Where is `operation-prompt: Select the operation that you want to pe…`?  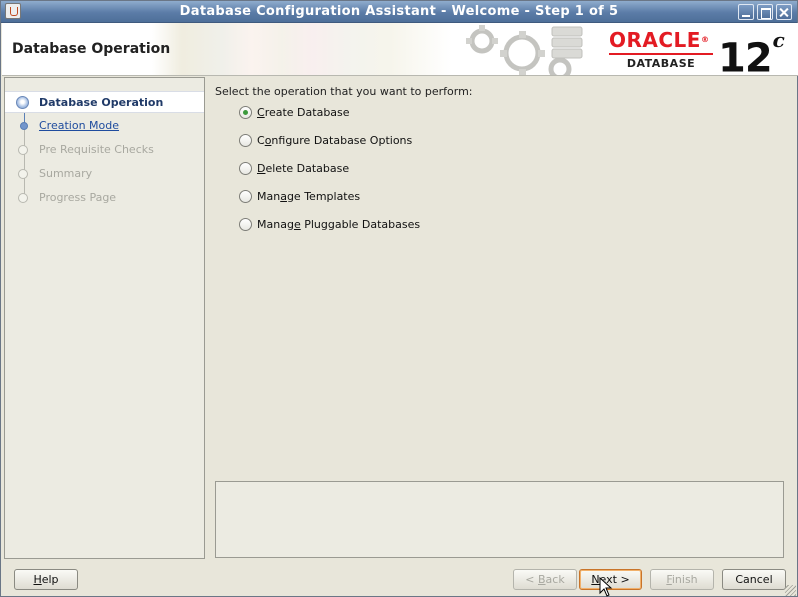 operation-prompt: Select the operation that you want to pe… is located at coordinates (344, 91).